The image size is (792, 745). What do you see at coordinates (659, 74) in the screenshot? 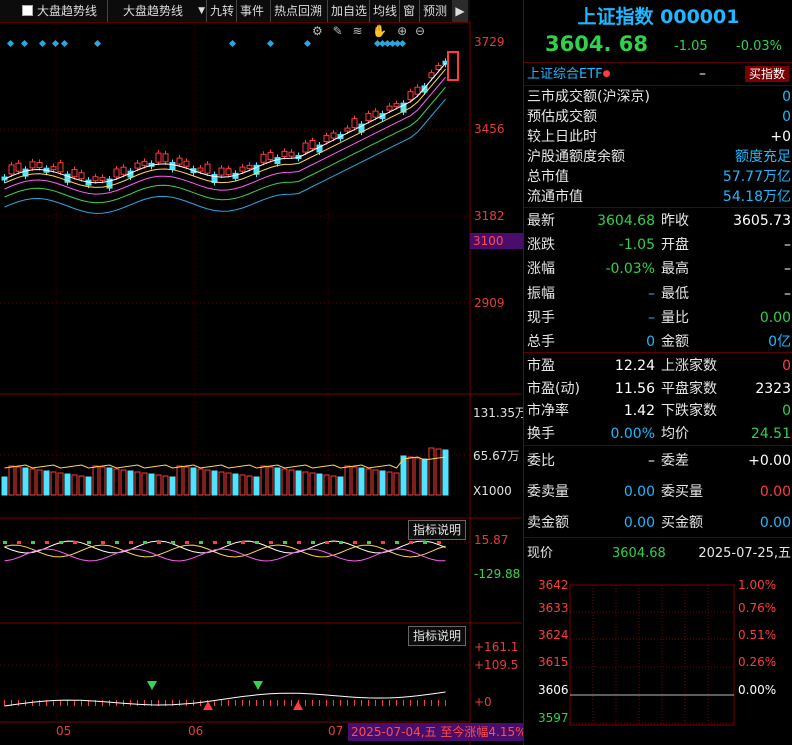
I see `etf-row: 上证综合ETF● – 买指数` at bounding box center [659, 74].